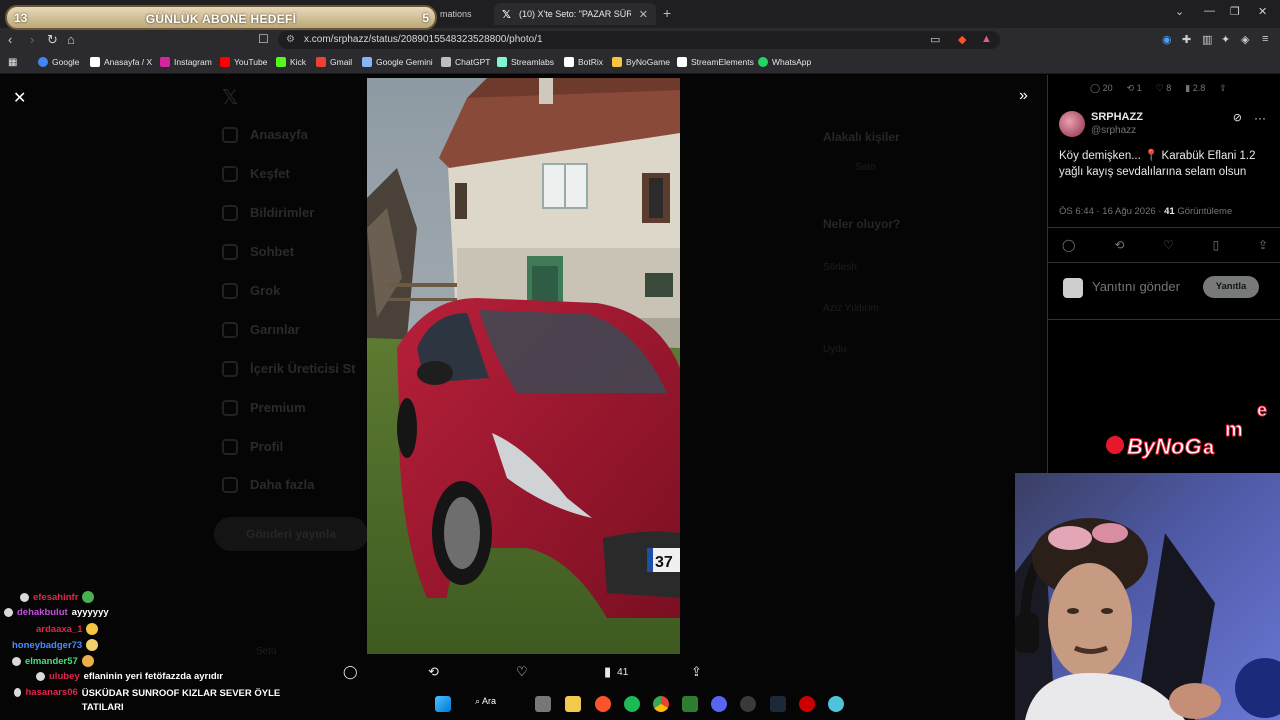 The image size is (1280, 720). I want to click on reply-button: Yanıtla, so click(1231, 287).